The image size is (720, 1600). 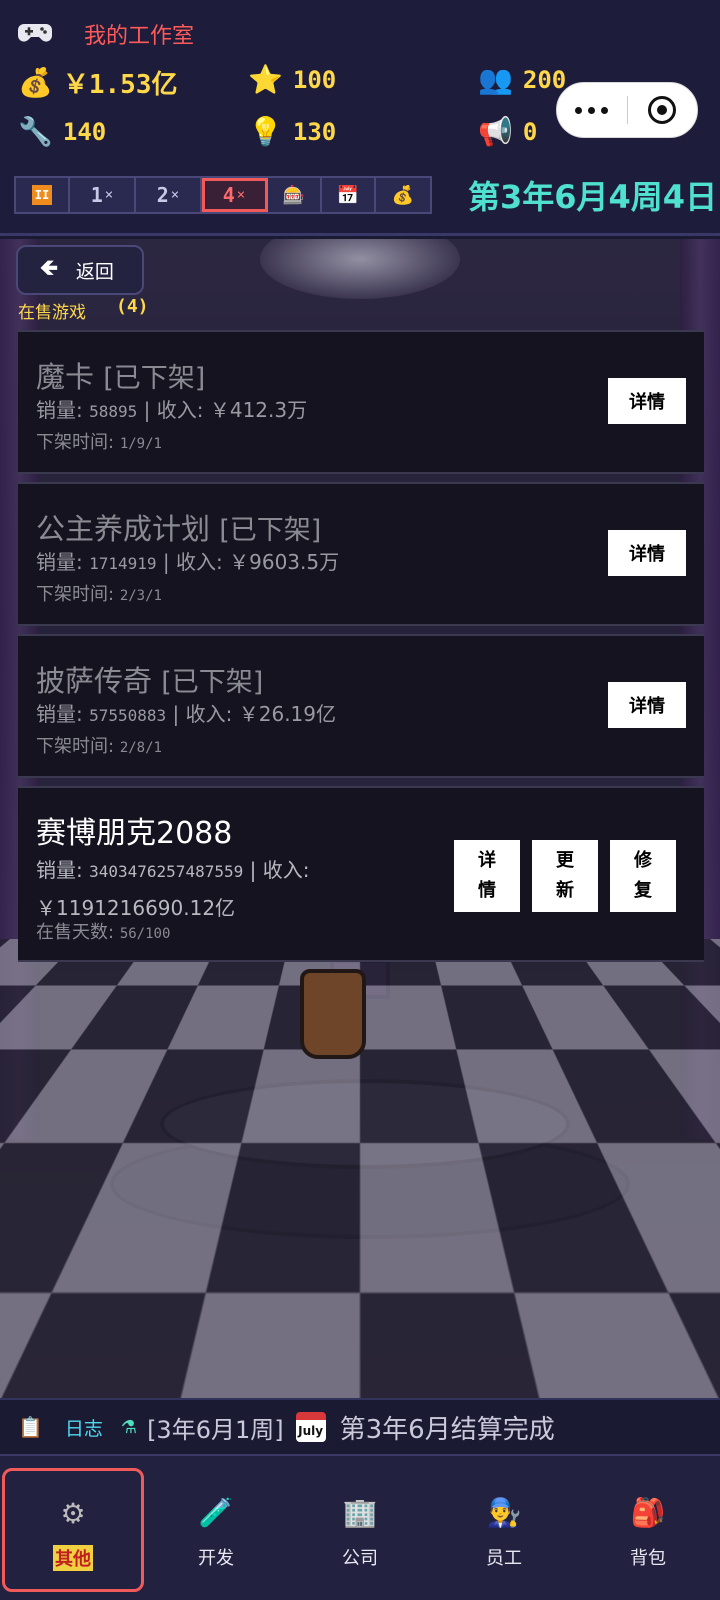 I want to click on fix-button: 修复, so click(x=643, y=876).